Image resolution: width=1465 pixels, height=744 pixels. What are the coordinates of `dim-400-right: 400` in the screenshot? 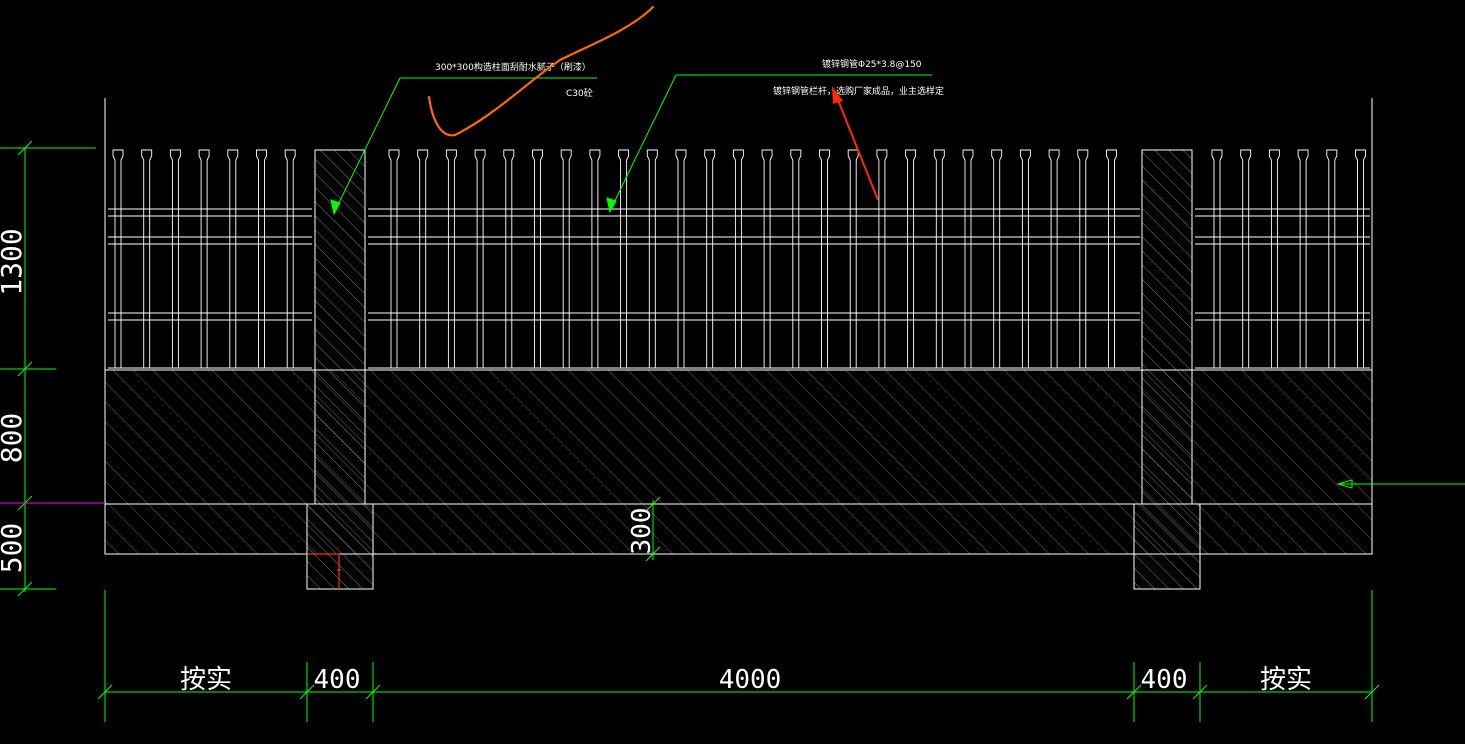 It's located at (1164, 680).